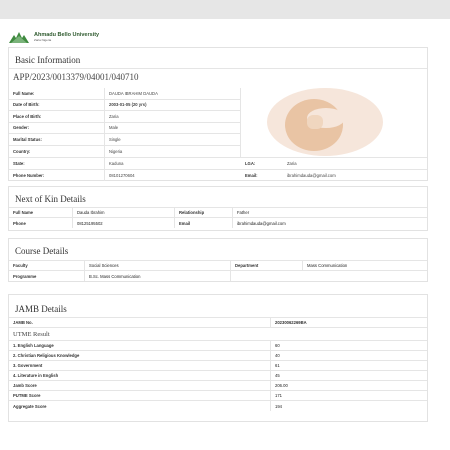 The width and height of the screenshot is (450, 450). I want to click on phone-value: 08101270604, so click(122, 175).